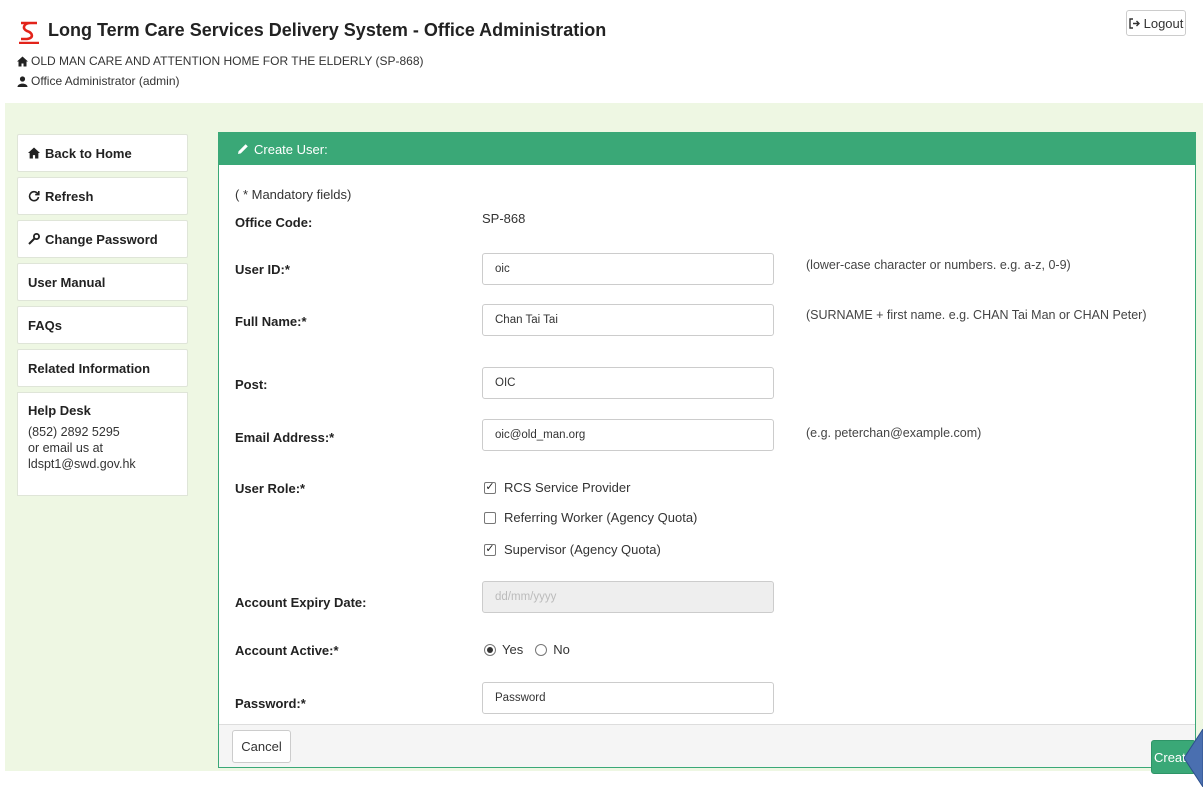 The height and width of the screenshot is (796, 1203). What do you see at coordinates (628, 698) in the screenshot?
I see `password-input: Password` at bounding box center [628, 698].